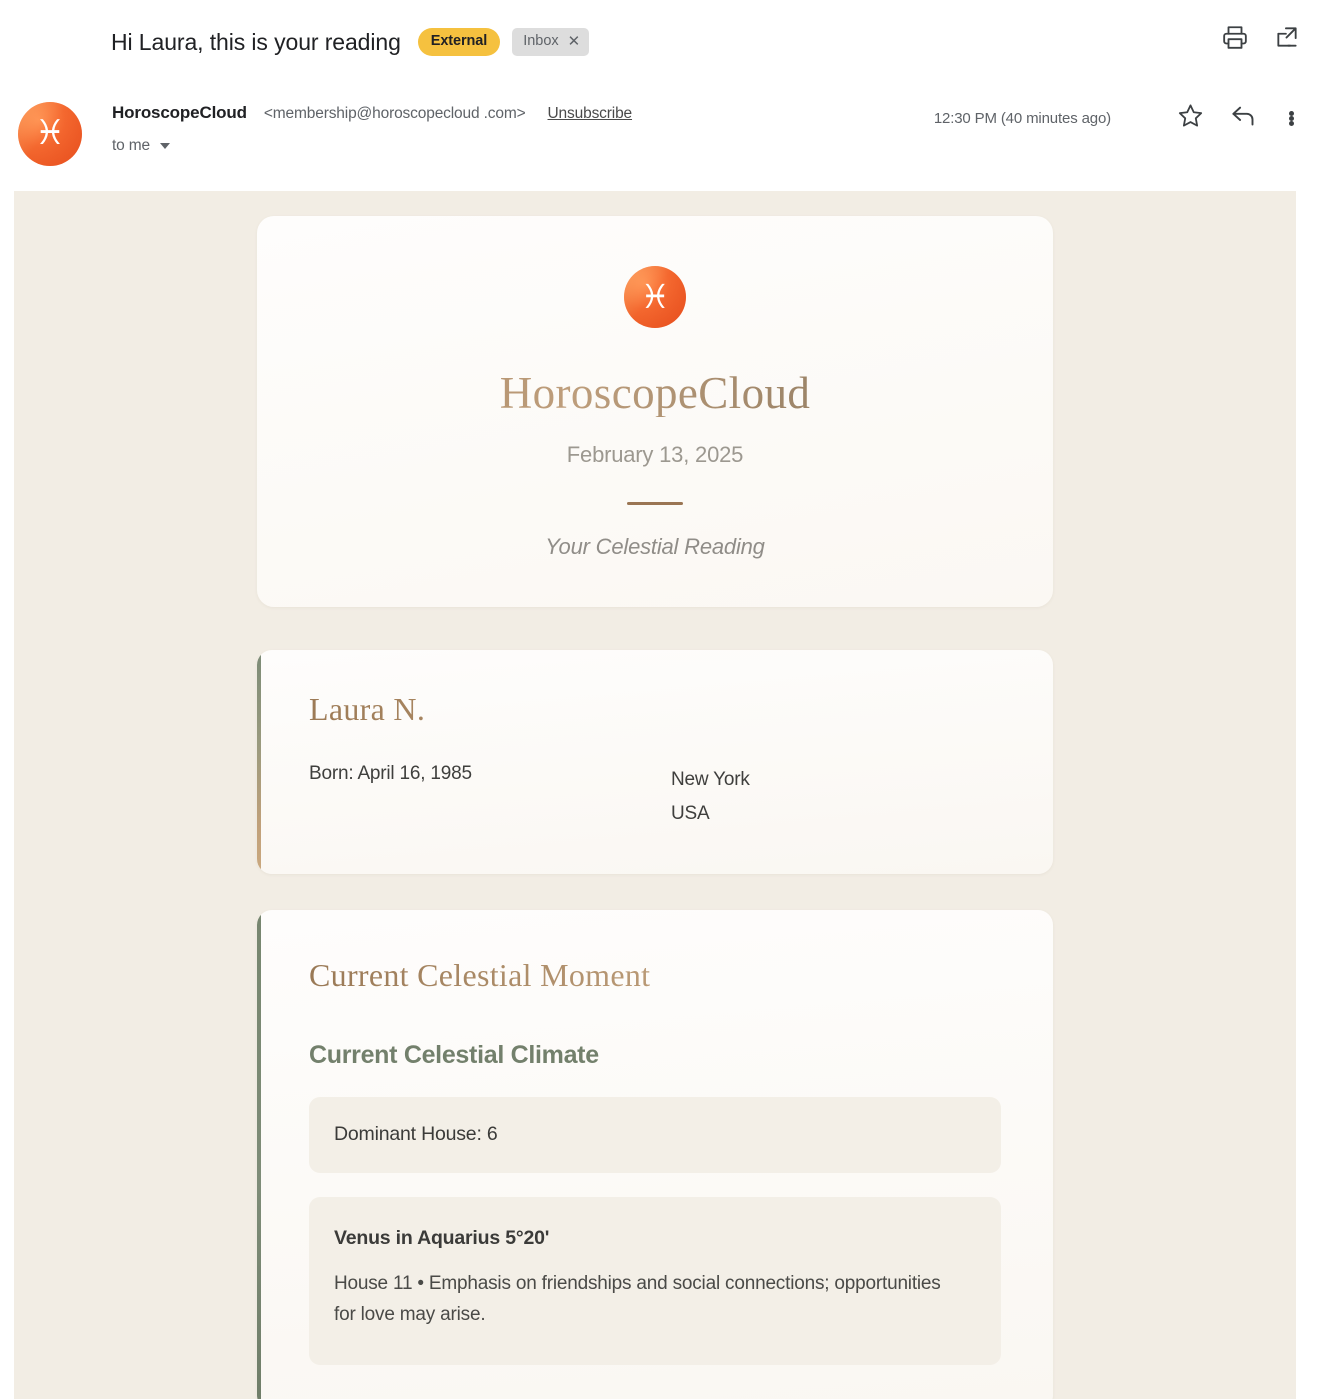 This screenshot has height=1400, width=1318. What do you see at coordinates (590, 114) in the screenshot?
I see `unsubscribe-link: Unsubscribe` at bounding box center [590, 114].